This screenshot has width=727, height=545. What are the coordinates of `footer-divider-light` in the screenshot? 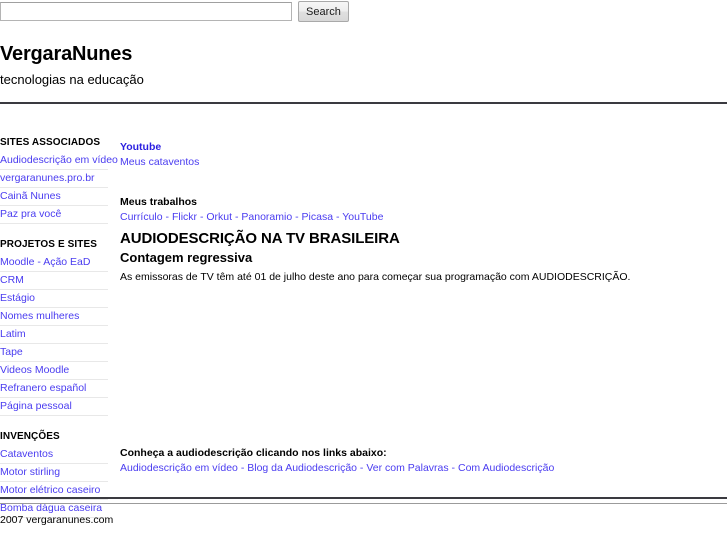 It's located at (363, 503).